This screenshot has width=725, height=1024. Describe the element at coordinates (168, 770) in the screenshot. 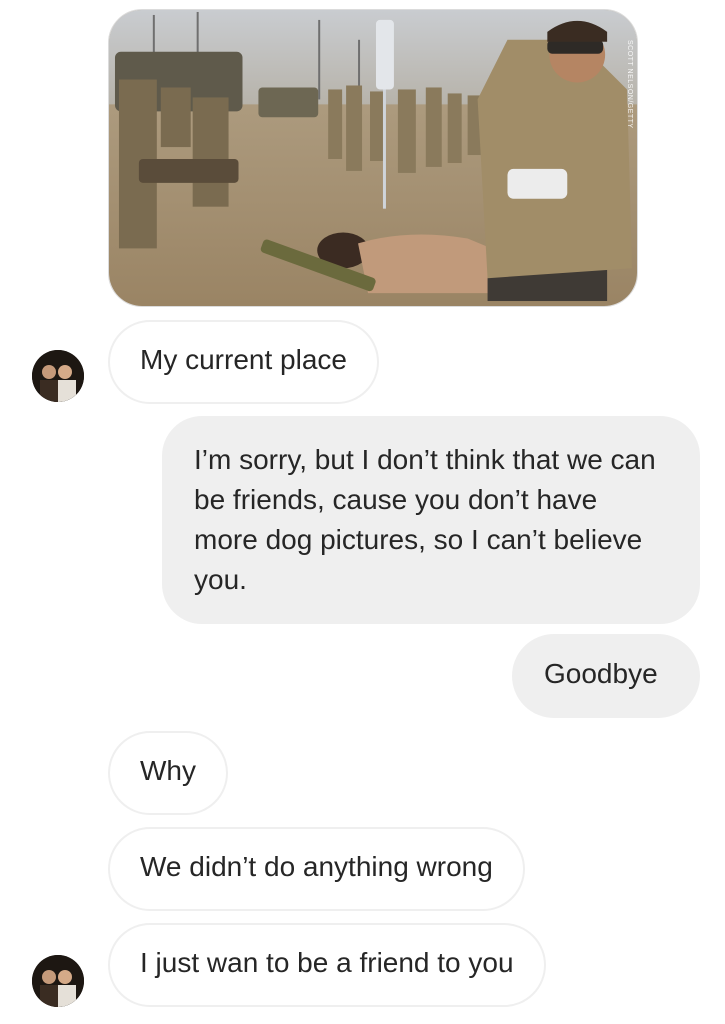

I see `message-text: Why` at that location.